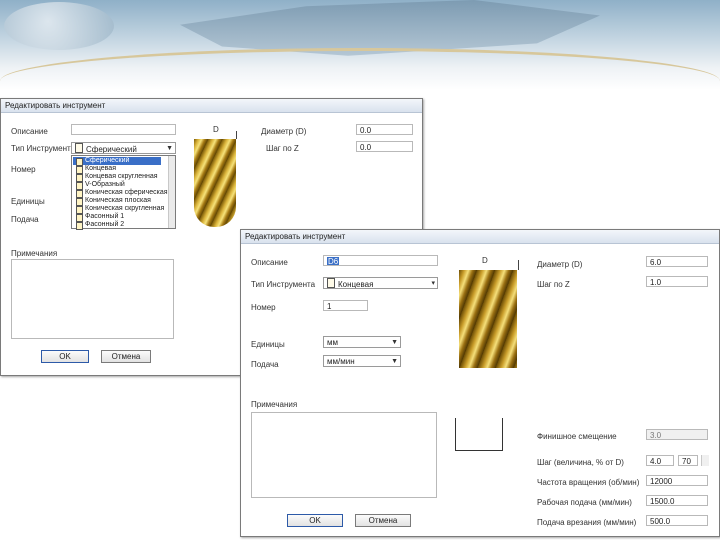  I want to click on stepover-input: 4.0, so click(660, 460).